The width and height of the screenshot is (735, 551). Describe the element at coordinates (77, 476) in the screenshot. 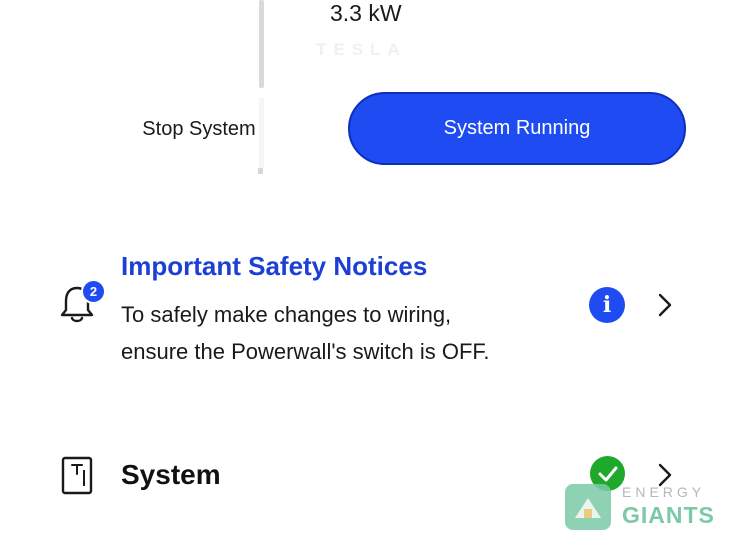

I see `device-icon` at that location.